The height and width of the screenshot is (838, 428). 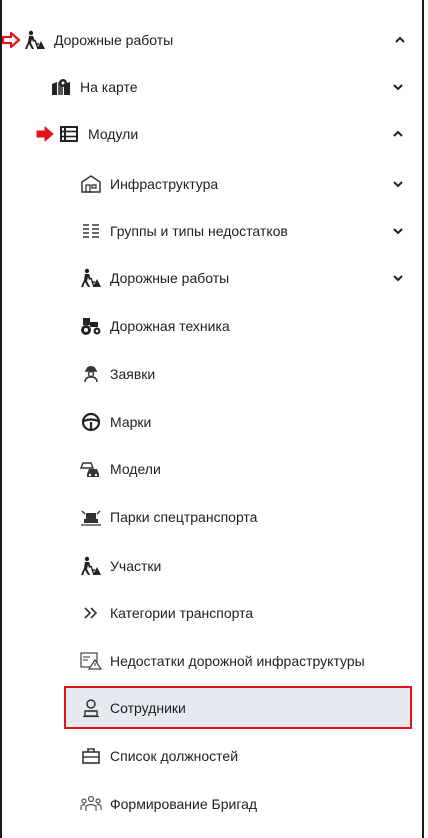 What do you see at coordinates (133, 374) in the screenshot?
I see `menu-item-label: Заявки` at bounding box center [133, 374].